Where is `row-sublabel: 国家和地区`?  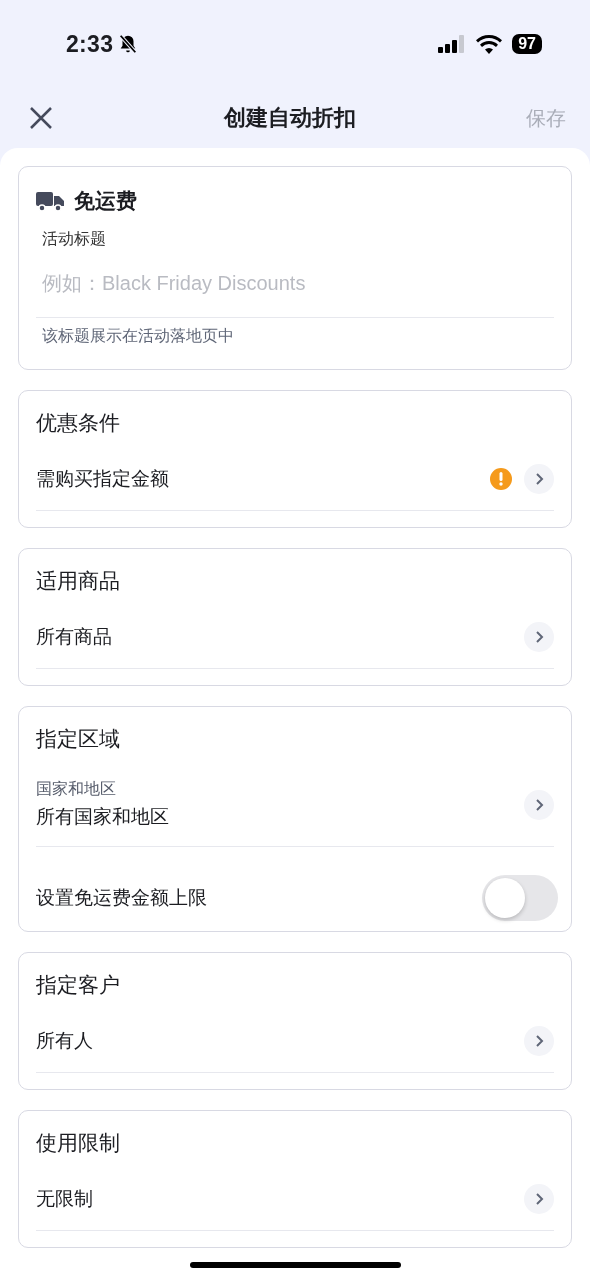
row-sublabel: 国家和地区 is located at coordinates (76, 789).